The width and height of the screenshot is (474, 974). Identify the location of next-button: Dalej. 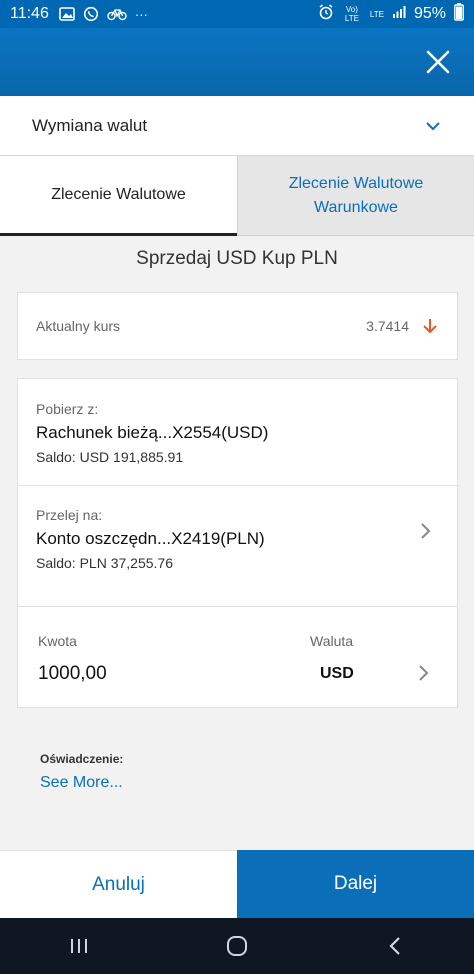
(355, 884).